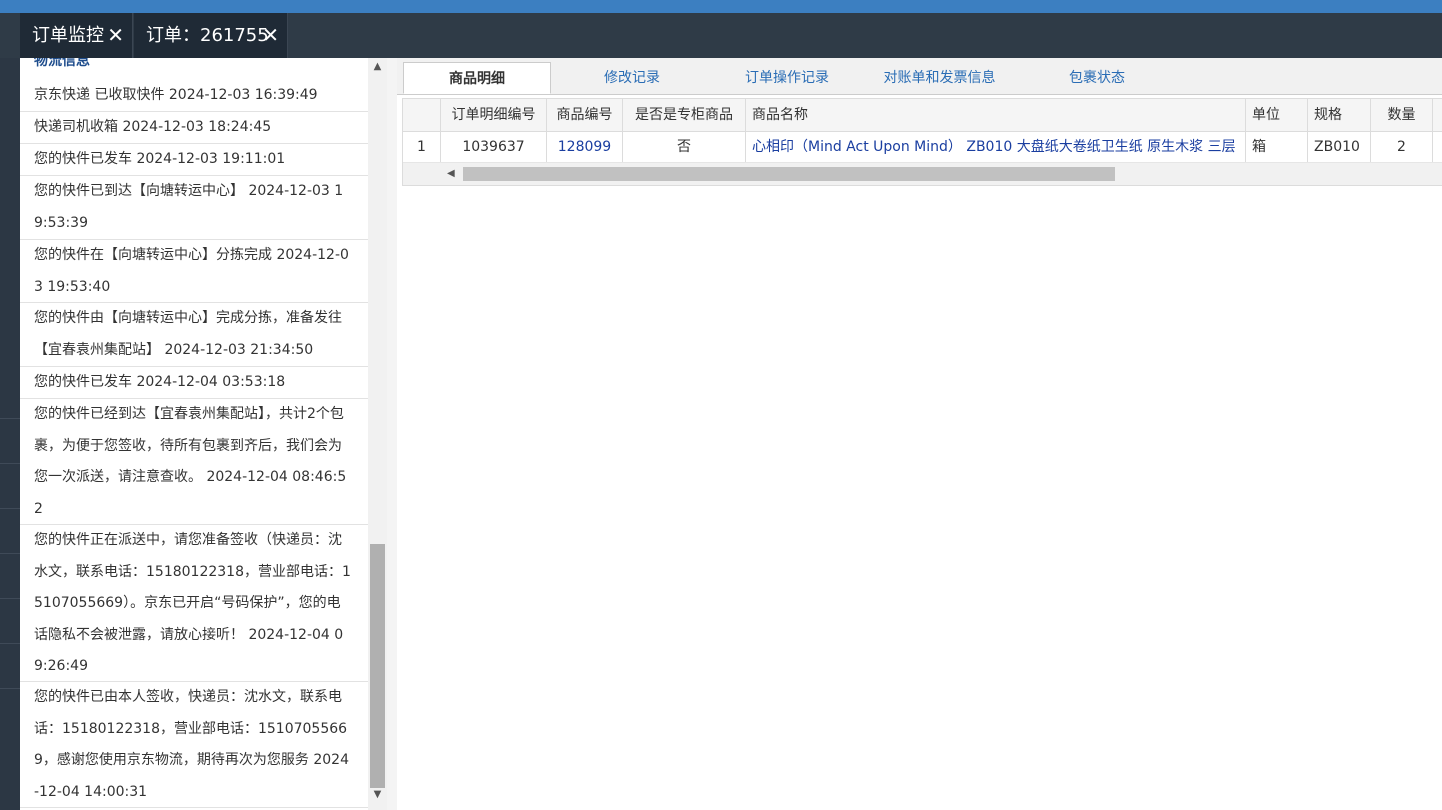 The width and height of the screenshot is (1442, 810). What do you see at coordinates (1097, 78) in the screenshot?
I see `tab-package-status: 包裹状态` at bounding box center [1097, 78].